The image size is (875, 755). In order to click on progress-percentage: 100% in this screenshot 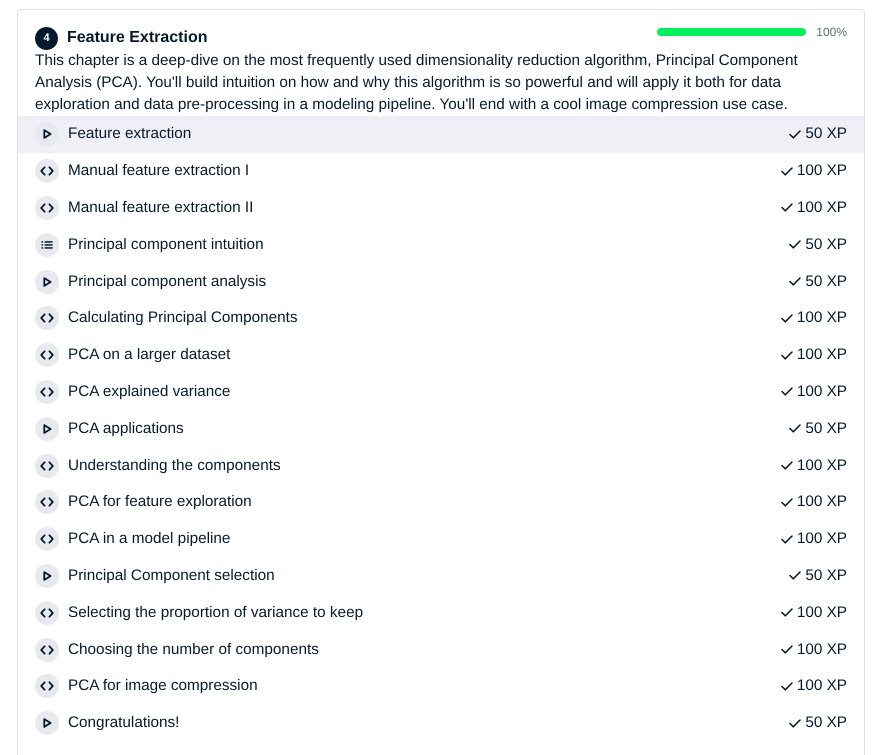, I will do `click(831, 32)`.